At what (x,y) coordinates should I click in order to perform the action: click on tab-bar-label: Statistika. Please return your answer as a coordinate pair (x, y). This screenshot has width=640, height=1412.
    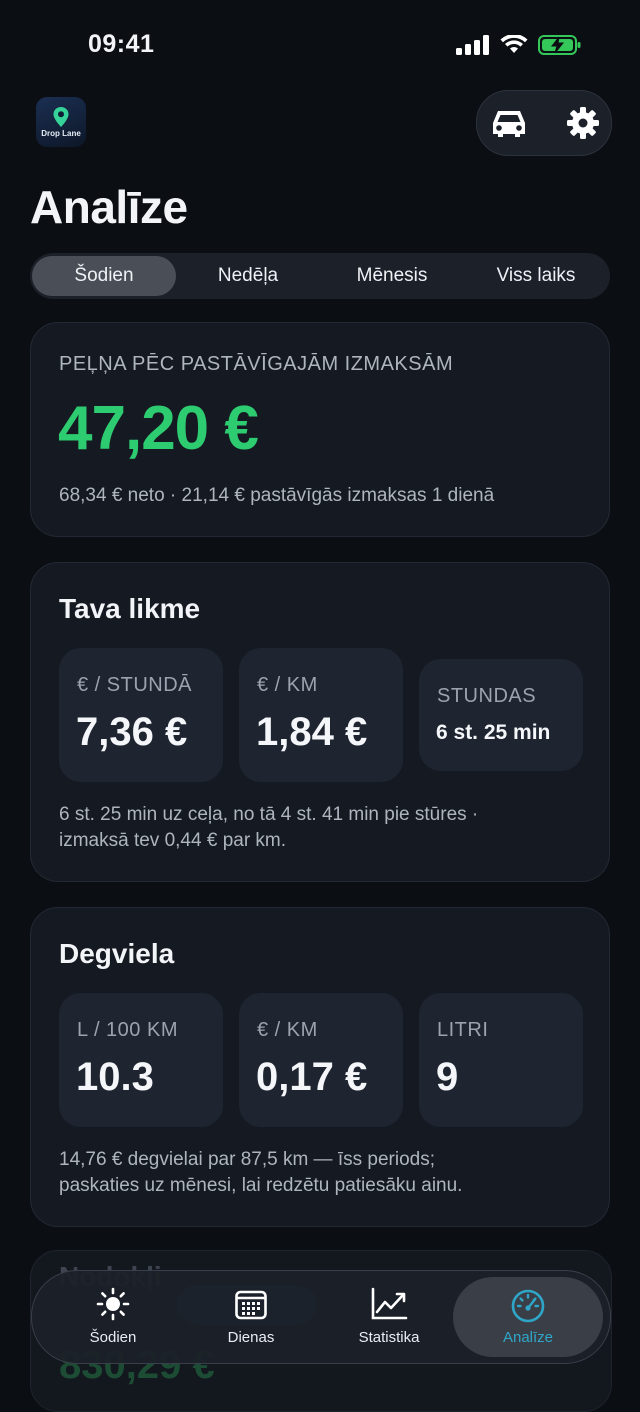
    Looking at the image, I should click on (389, 1337).